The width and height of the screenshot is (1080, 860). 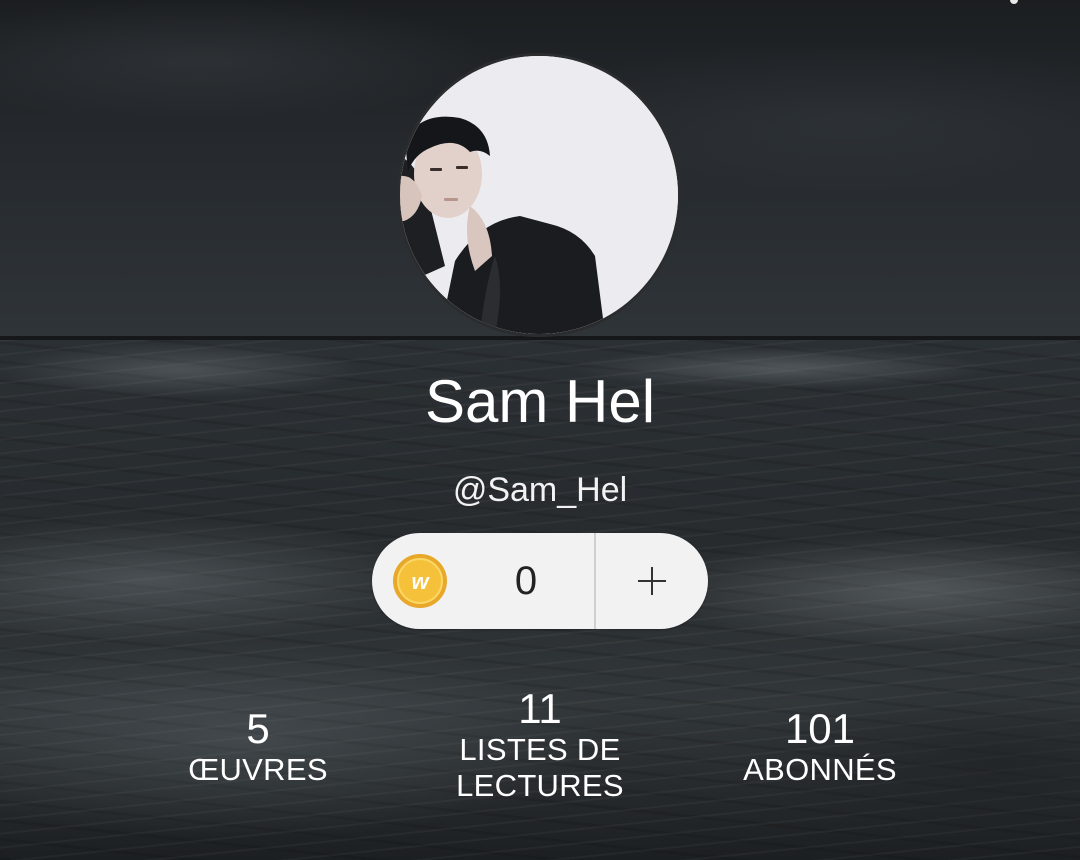 I want to click on plus-icon, so click(x=652, y=581).